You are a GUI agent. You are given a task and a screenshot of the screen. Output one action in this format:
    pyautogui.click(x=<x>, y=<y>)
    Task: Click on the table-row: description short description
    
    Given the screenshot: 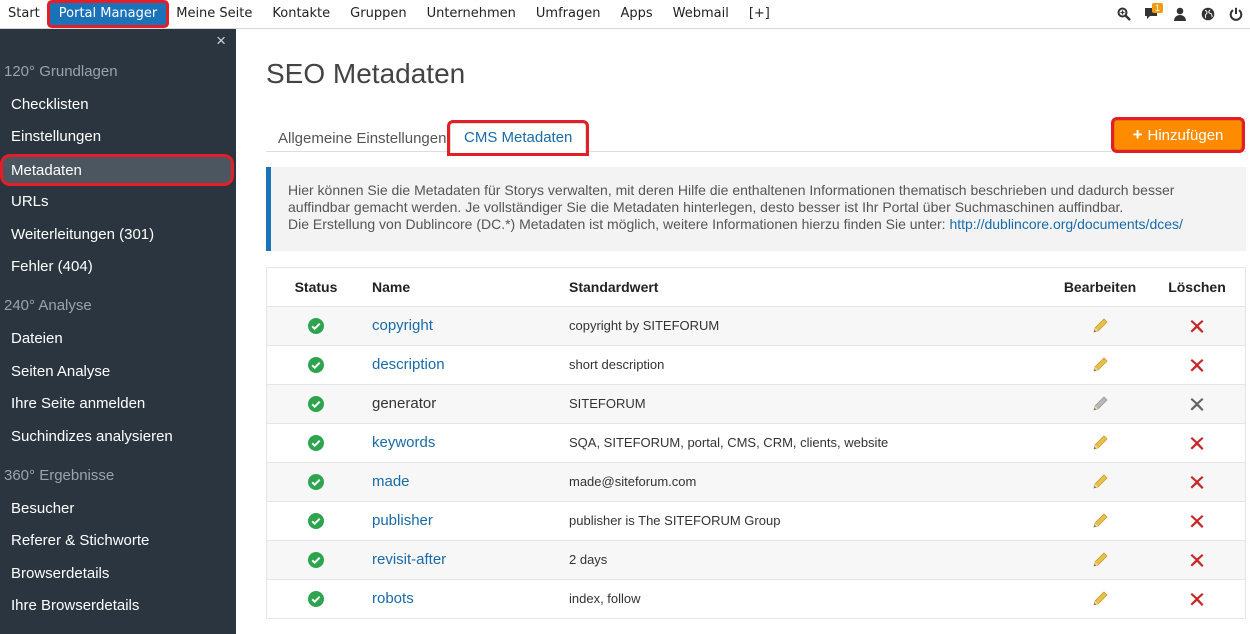 What is the action you would take?
    pyautogui.click(x=756, y=365)
    